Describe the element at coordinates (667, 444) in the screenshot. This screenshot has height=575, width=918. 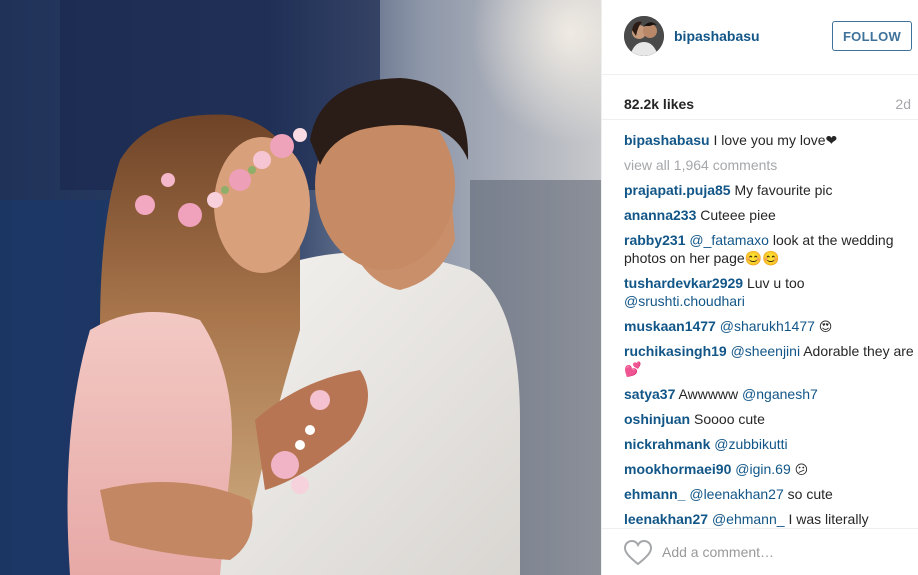
I see `comment-username: nickrahmank` at that location.